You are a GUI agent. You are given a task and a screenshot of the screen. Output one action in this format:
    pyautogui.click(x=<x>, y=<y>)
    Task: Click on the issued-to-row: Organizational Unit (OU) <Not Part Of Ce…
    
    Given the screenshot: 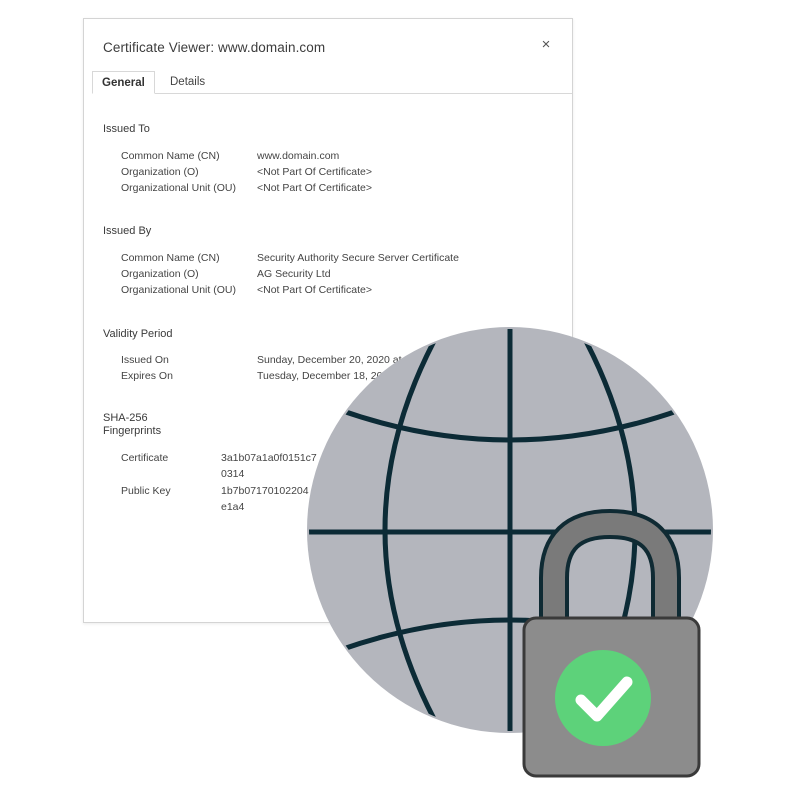 What is the action you would take?
    pyautogui.click(x=341, y=190)
    